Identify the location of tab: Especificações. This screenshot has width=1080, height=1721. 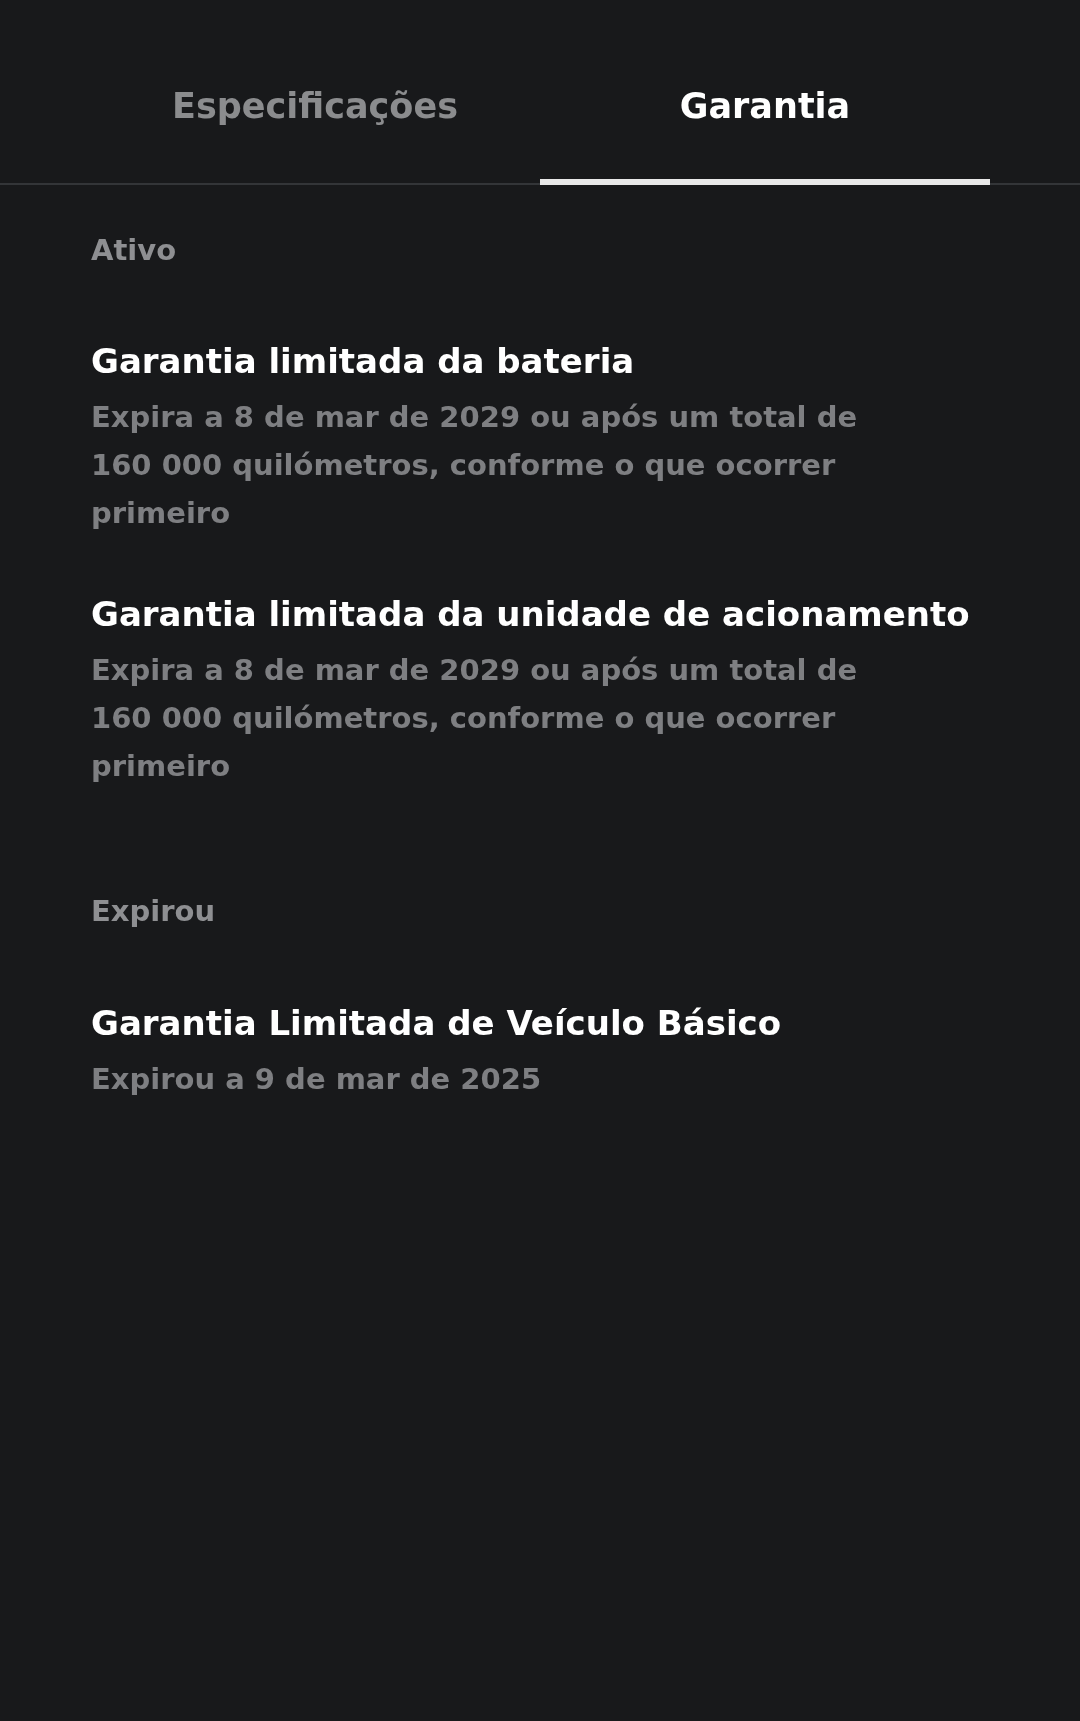
(315, 92).